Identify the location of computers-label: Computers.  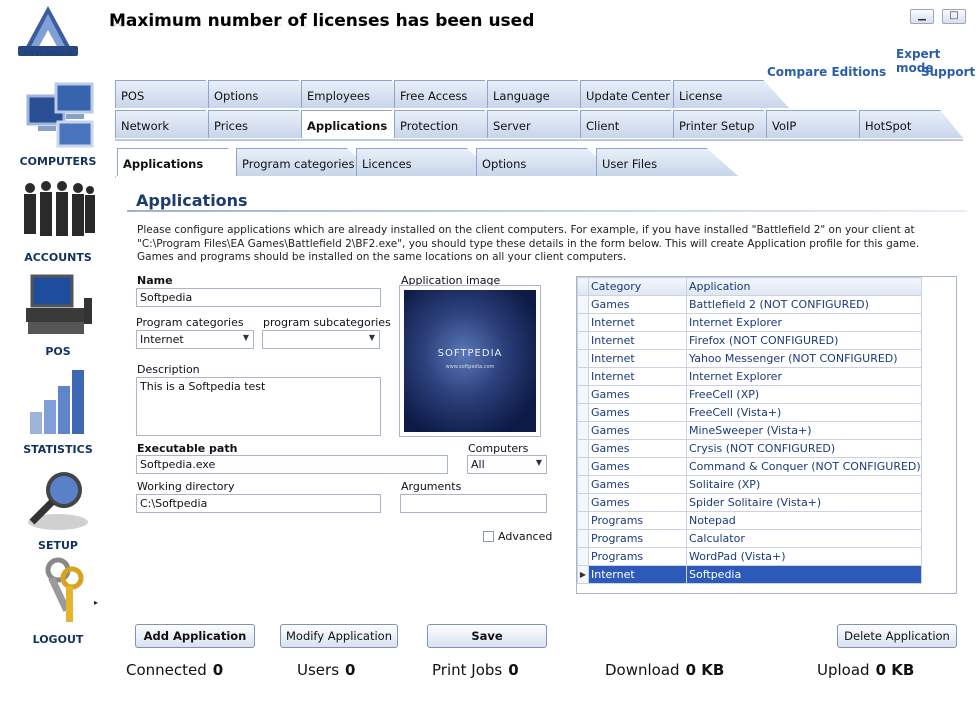
(498, 448).